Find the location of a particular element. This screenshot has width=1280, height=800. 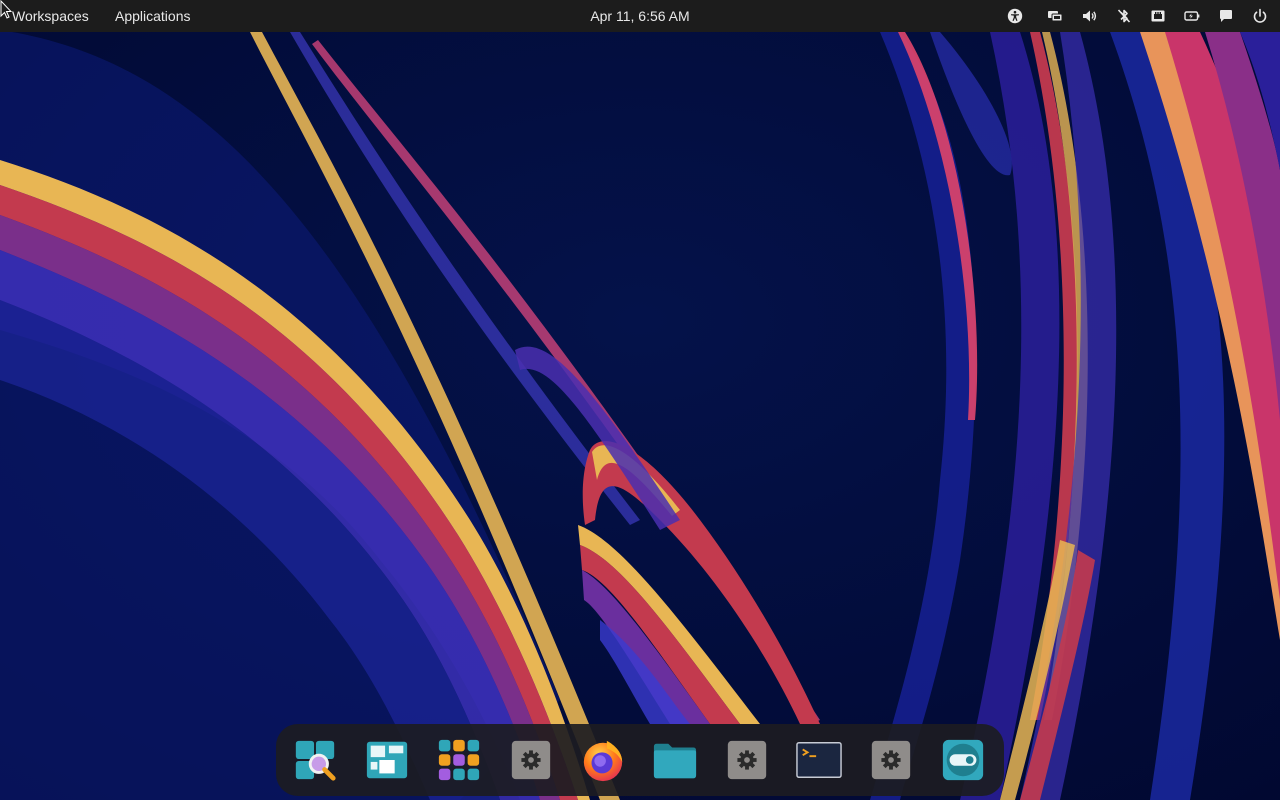

network-wired-icon is located at coordinates (1158, 16).